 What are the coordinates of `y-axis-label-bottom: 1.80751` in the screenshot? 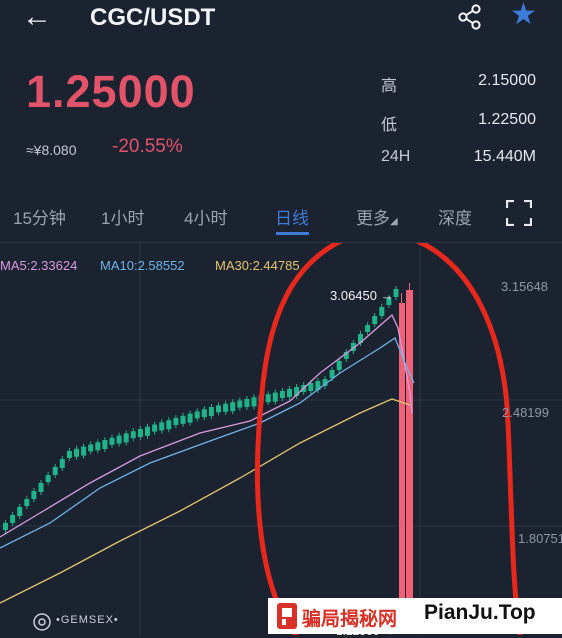 It's located at (540, 538).